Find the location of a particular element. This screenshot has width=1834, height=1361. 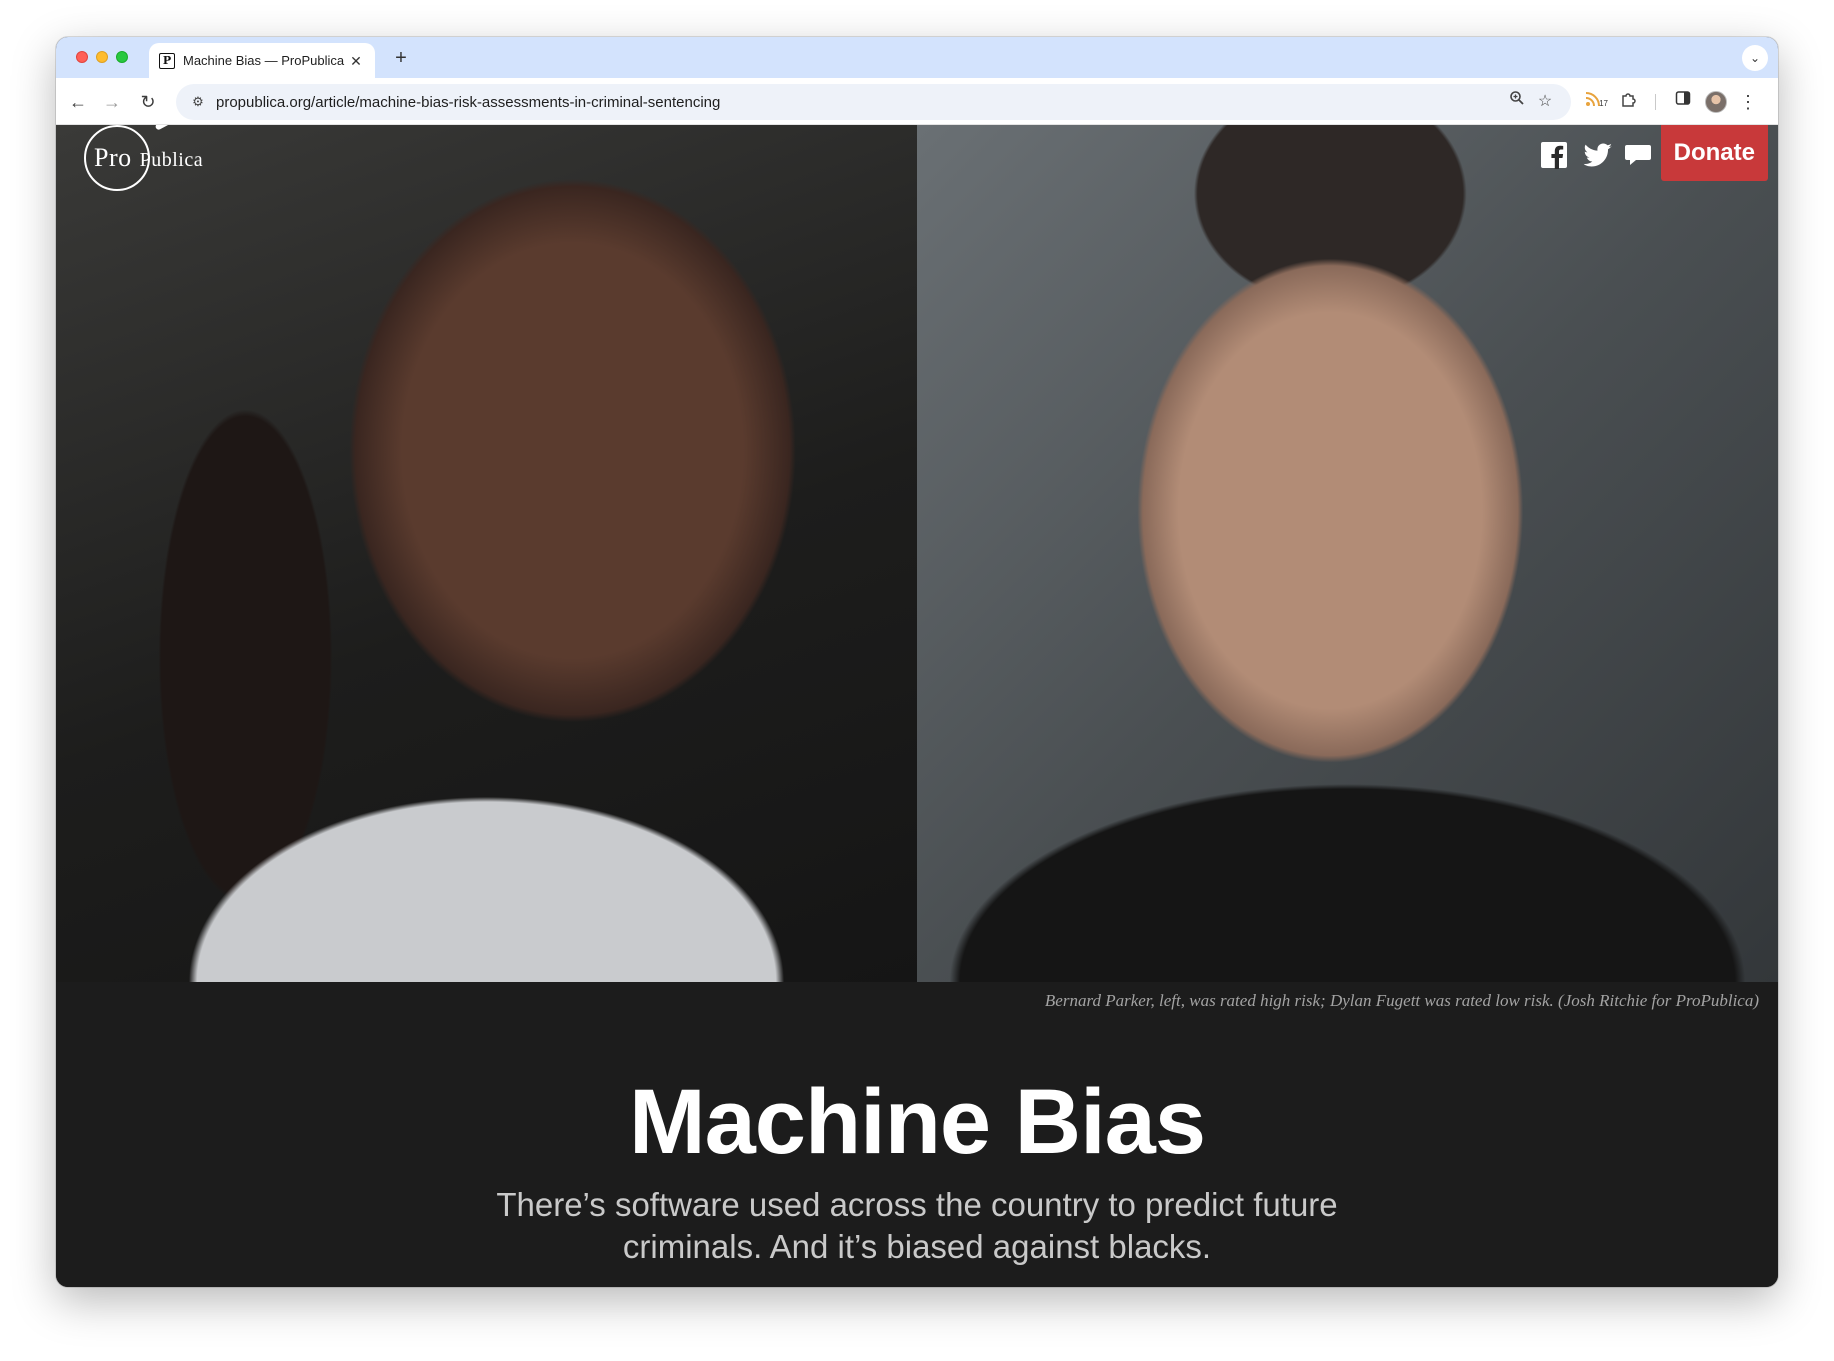

propublica-favicon-icon: P is located at coordinates (167, 60).